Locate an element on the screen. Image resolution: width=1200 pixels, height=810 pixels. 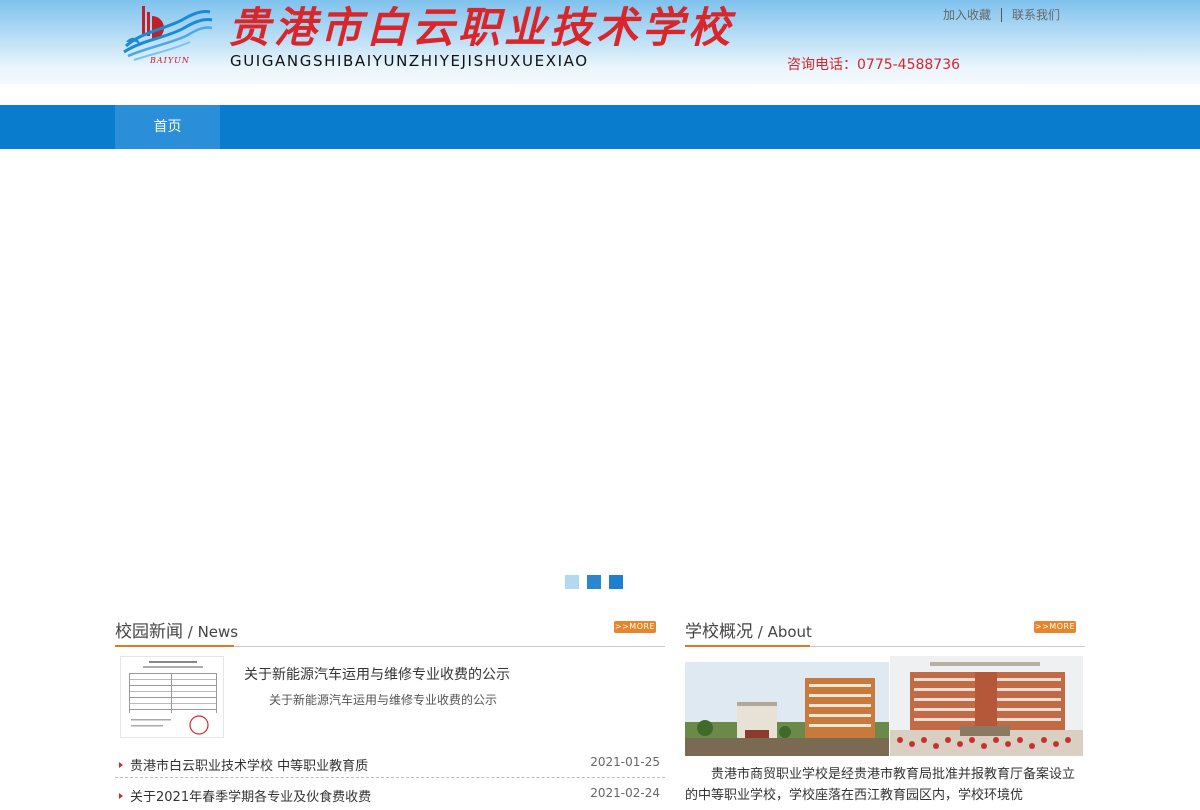
news-featured-thumbnail is located at coordinates (172, 697).